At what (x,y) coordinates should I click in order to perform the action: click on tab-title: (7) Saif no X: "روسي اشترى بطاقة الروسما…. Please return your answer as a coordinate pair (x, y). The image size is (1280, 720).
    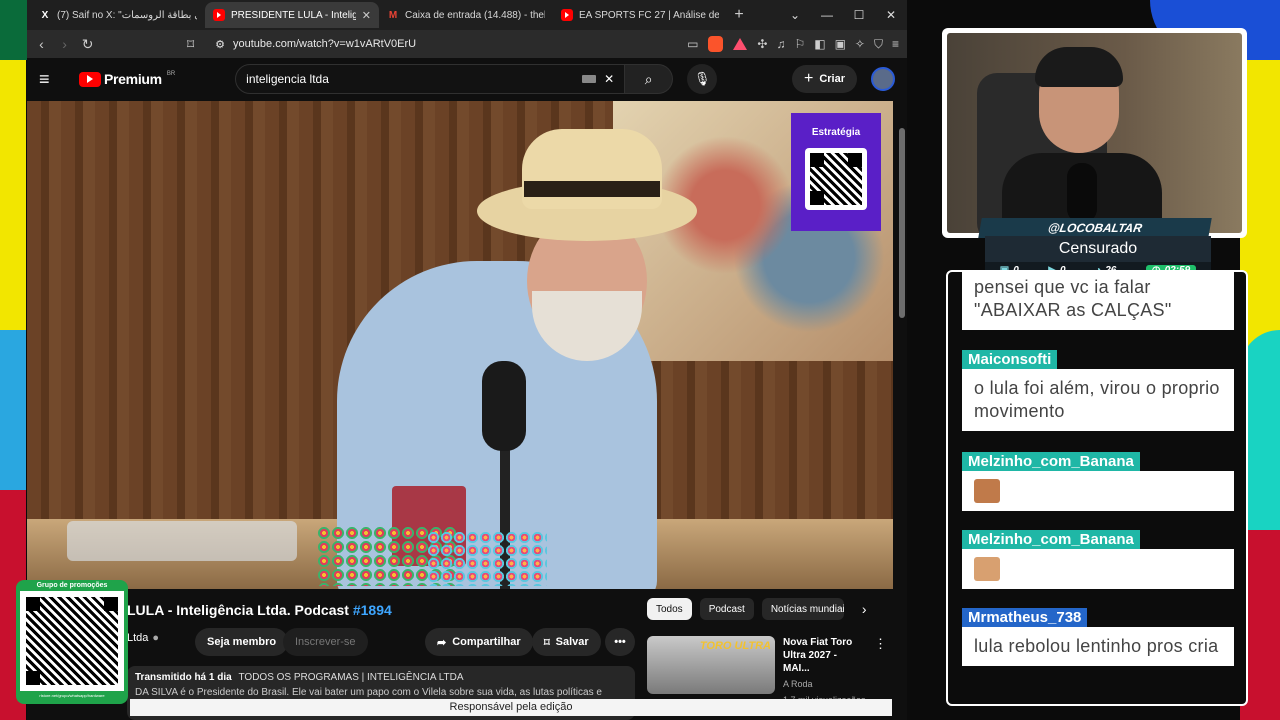
    Looking at the image, I should click on (127, 15).